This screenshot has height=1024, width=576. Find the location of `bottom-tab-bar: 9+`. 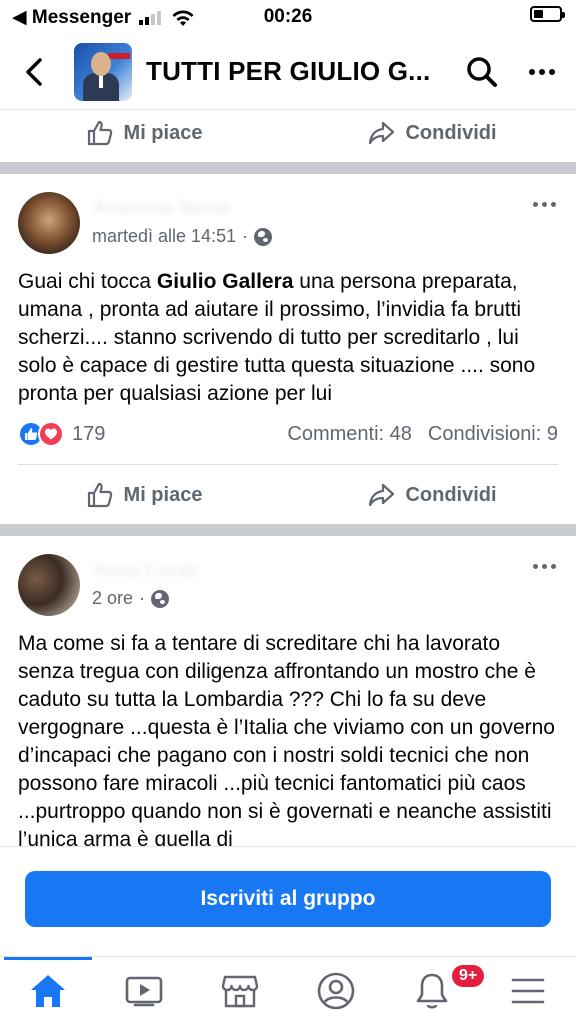

bottom-tab-bar: 9+ is located at coordinates (288, 990).